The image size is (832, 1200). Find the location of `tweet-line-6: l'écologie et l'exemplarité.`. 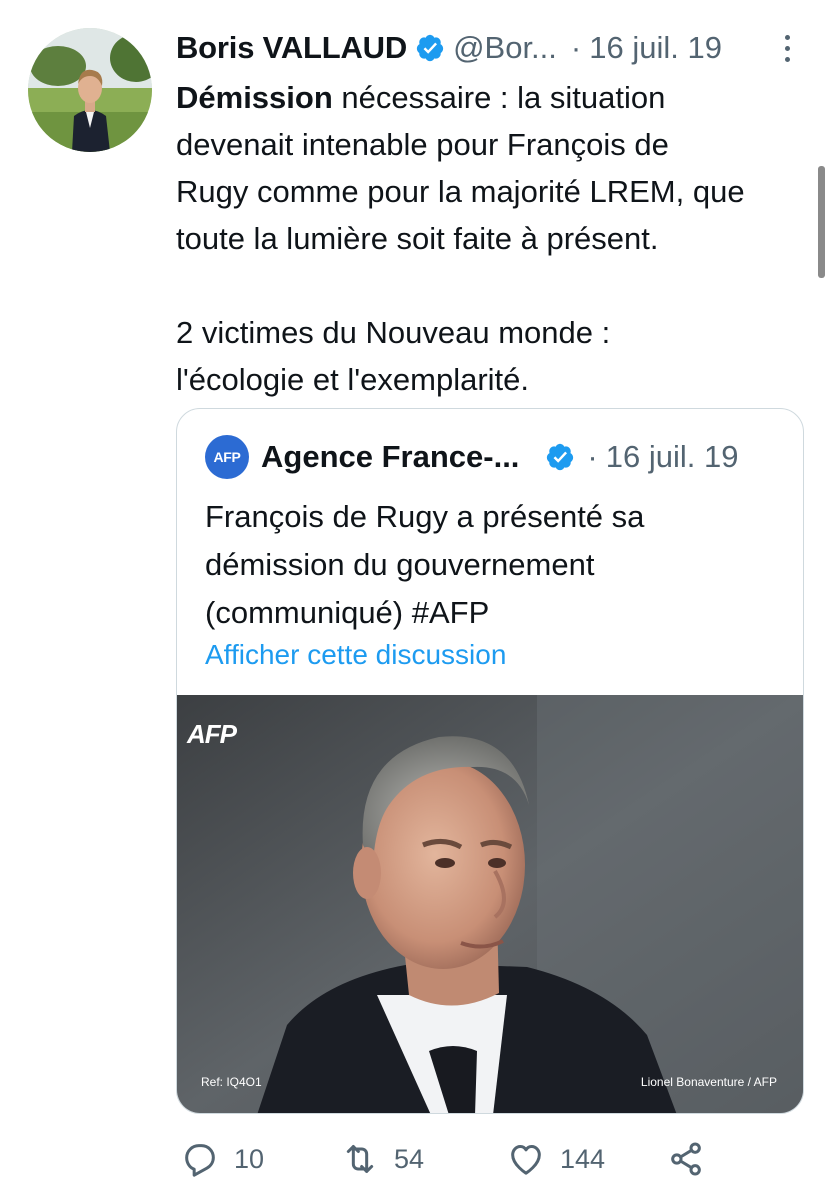

tweet-line-6: l'écologie et l'exemplarité. is located at coordinates (353, 379).